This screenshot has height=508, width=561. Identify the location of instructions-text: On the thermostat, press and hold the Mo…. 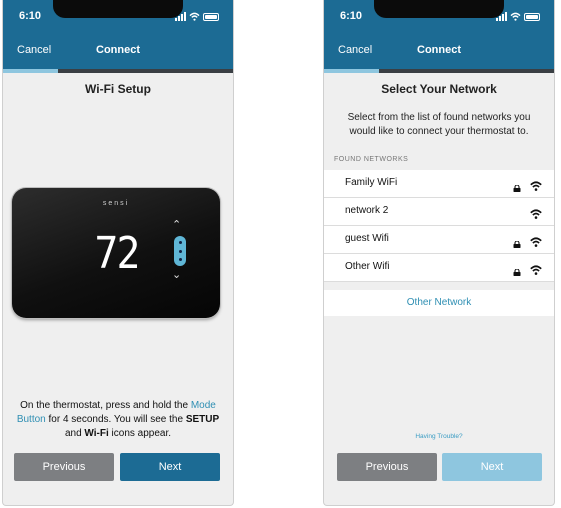
(118, 420).